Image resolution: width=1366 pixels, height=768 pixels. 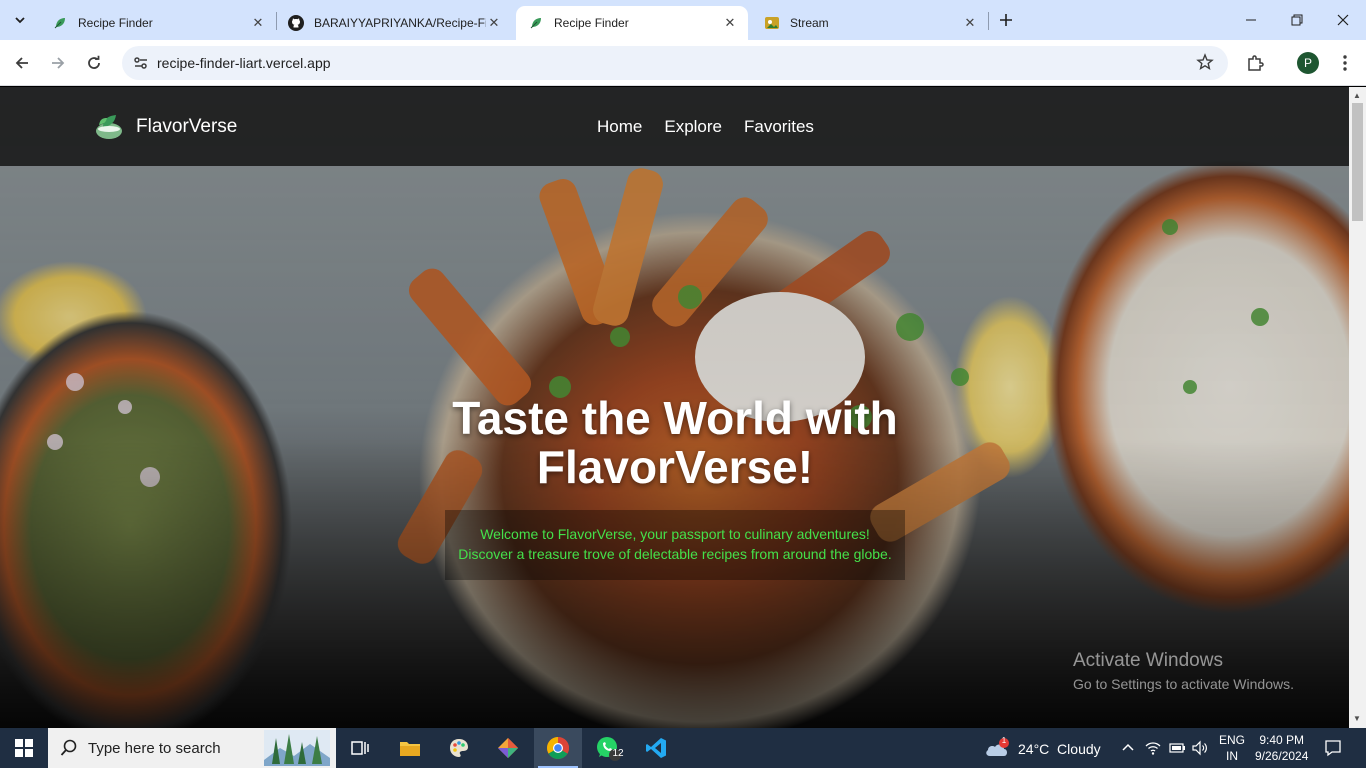 I want to click on address-bar: recipe-finder-liart.vercel.app, so click(x=675, y=63).